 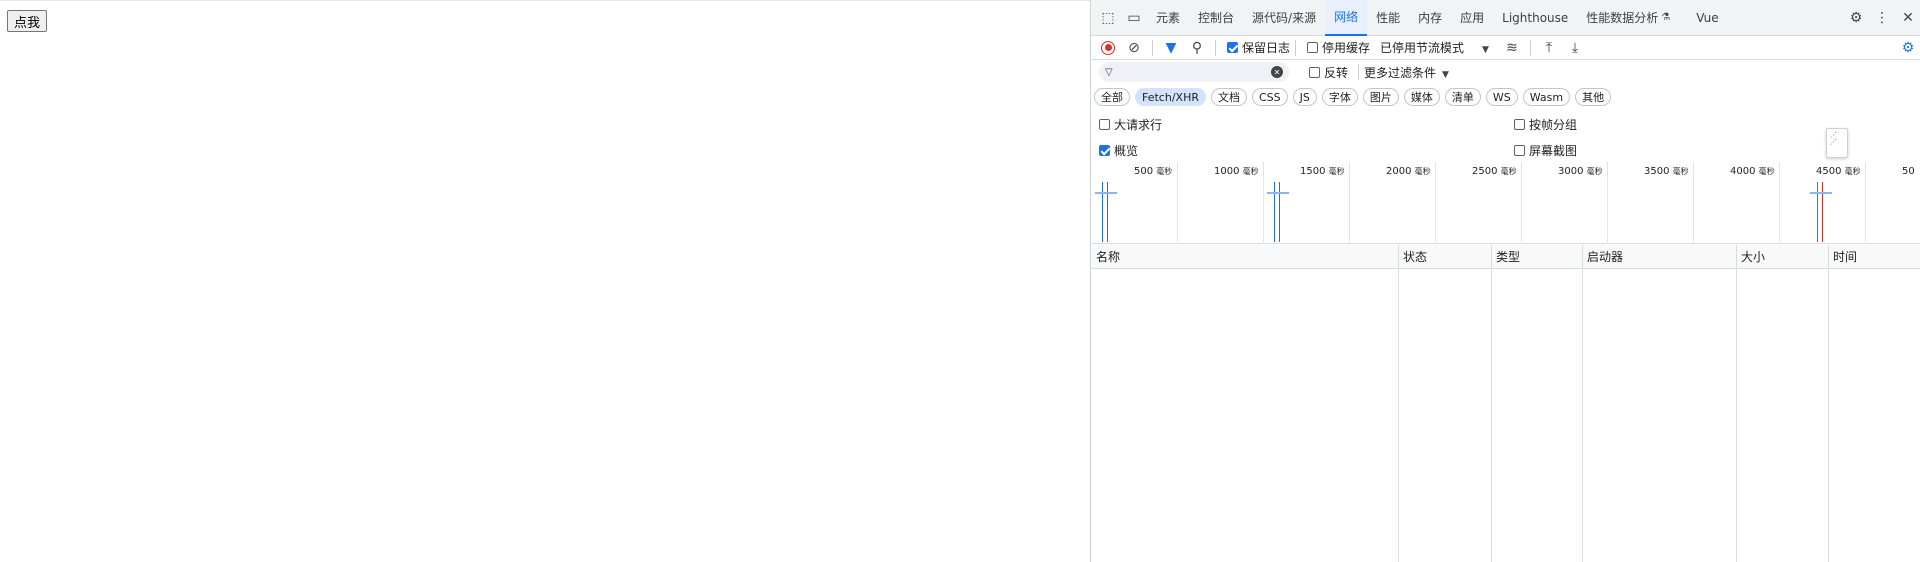 What do you see at coordinates (1593, 97) in the screenshot?
I see `type-chip-other: 其他` at bounding box center [1593, 97].